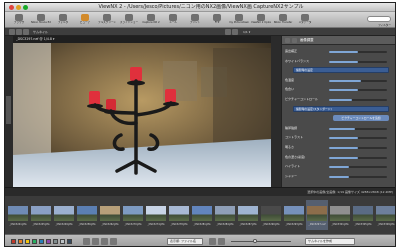 This screenshot has width=400, height=251. What do you see at coordinates (338, 40) in the screenshot?
I see `panel-header: 画像調整` at bounding box center [338, 40].